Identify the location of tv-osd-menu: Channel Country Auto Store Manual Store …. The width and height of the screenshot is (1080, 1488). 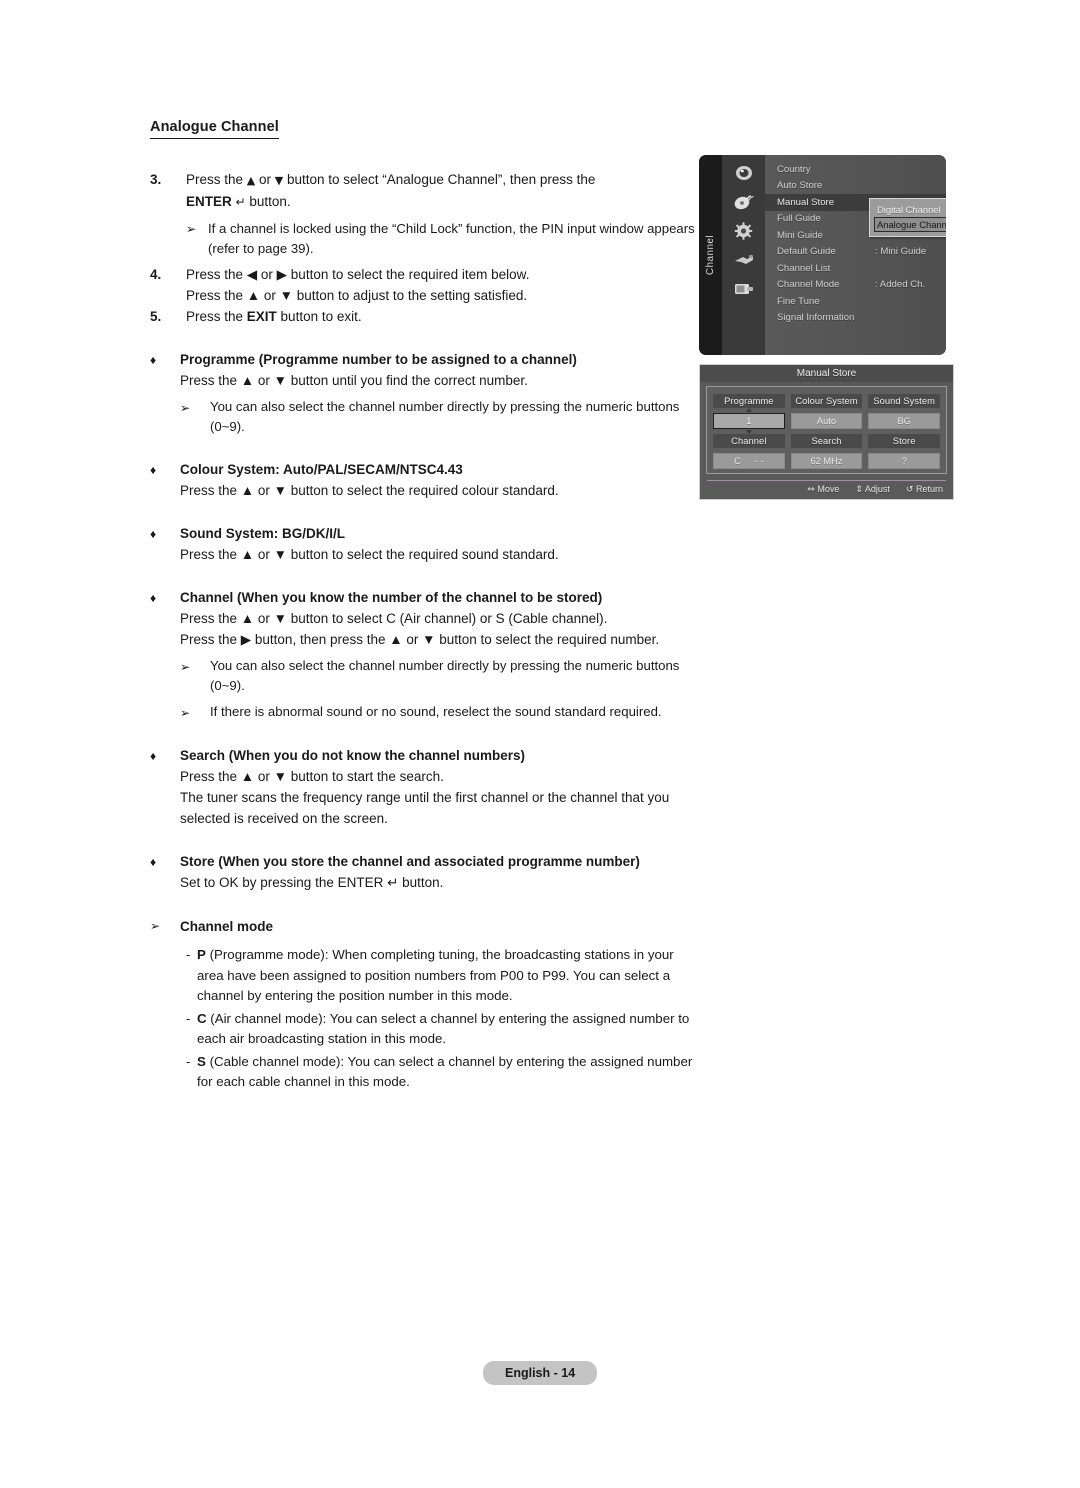
(822, 255).